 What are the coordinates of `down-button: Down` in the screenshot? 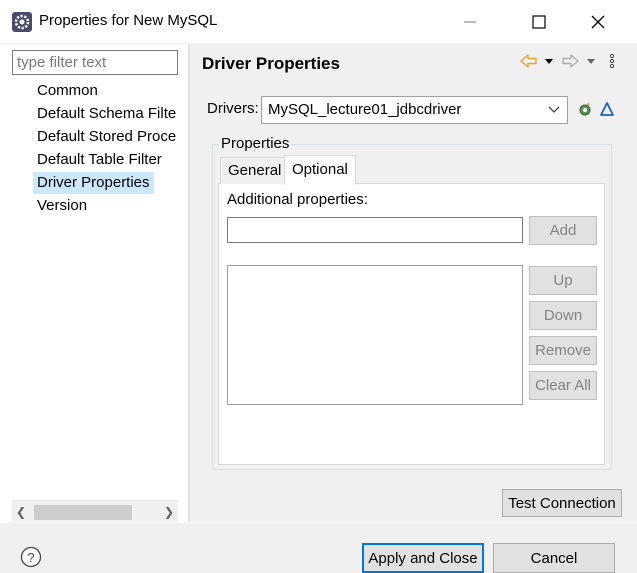 It's located at (563, 315).